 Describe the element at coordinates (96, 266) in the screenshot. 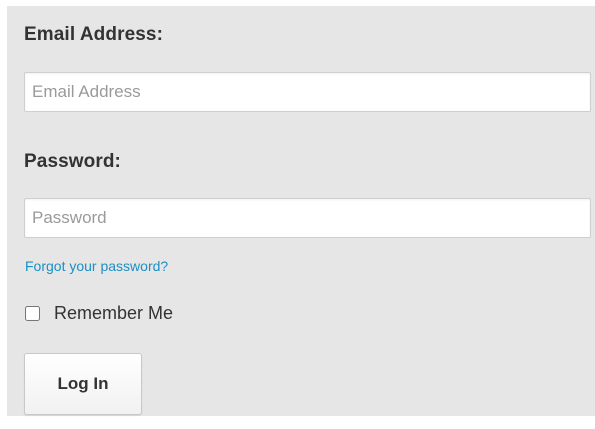

I see `forgot-password-link: Forgot your password?` at that location.